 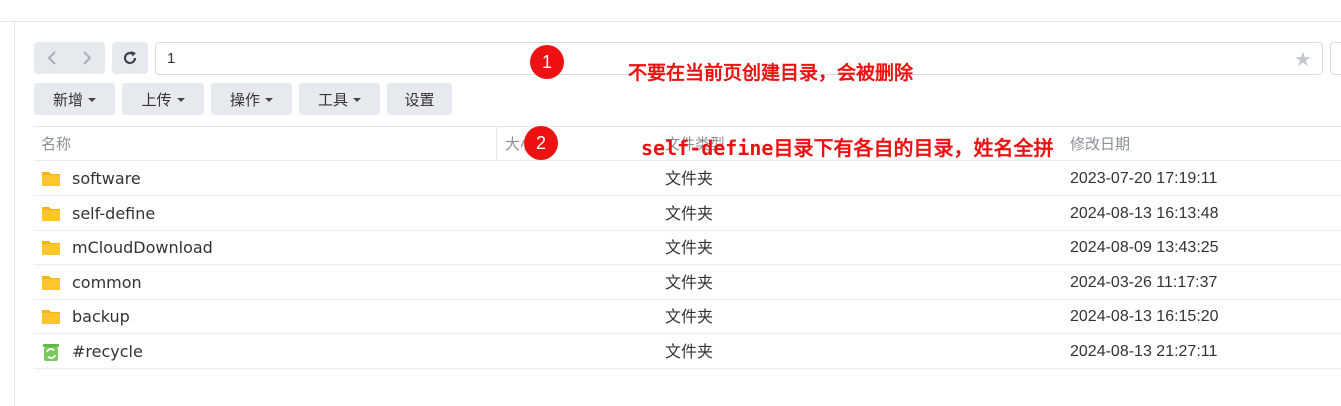 I want to click on toolbar: 新增 上传 操作 工具 设置, so click(x=246, y=99).